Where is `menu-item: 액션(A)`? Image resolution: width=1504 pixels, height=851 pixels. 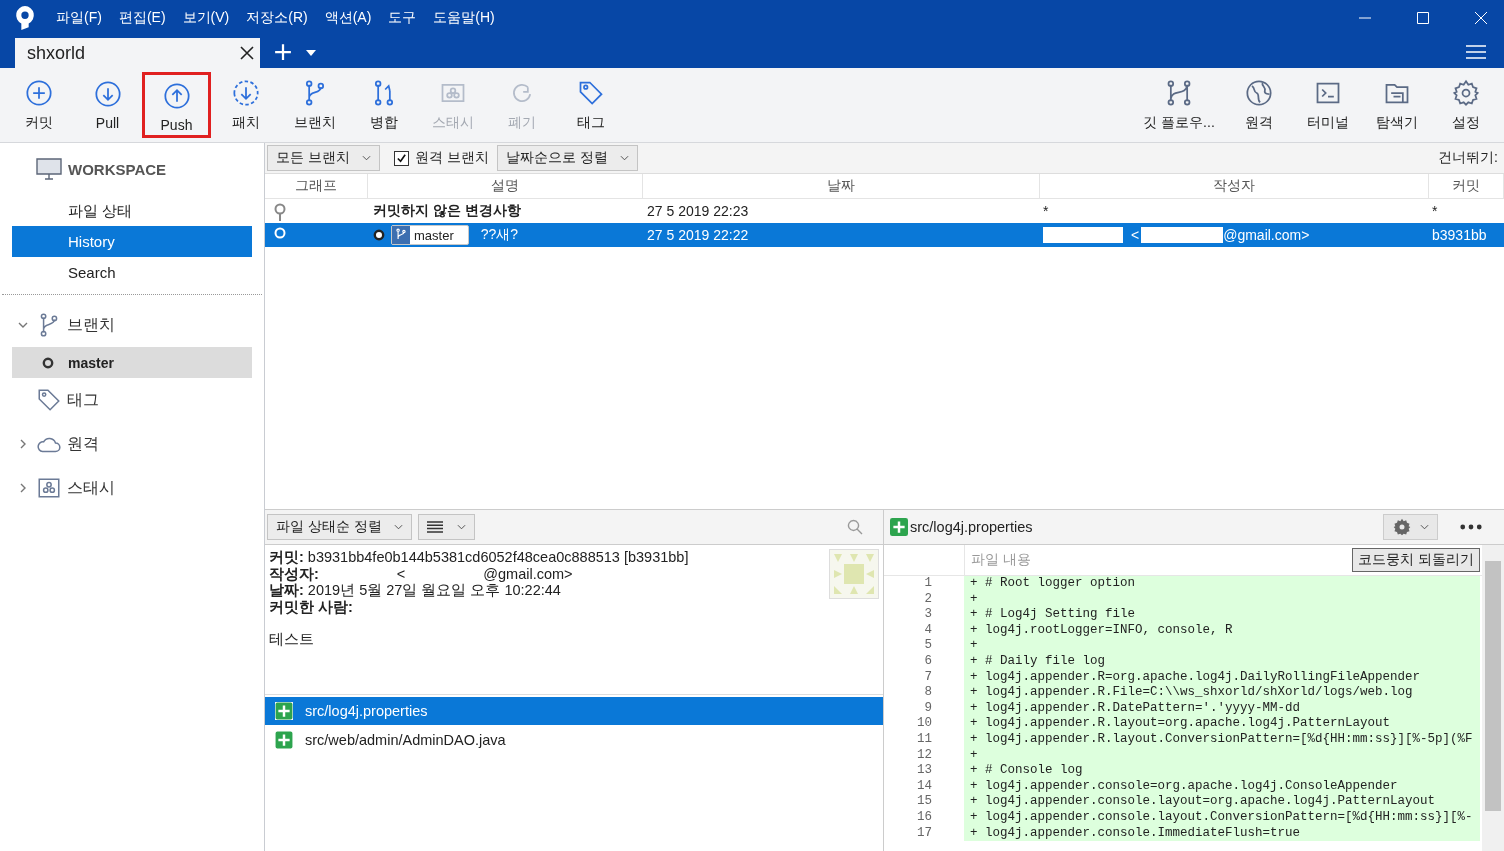 menu-item: 액션(A) is located at coordinates (348, 18).